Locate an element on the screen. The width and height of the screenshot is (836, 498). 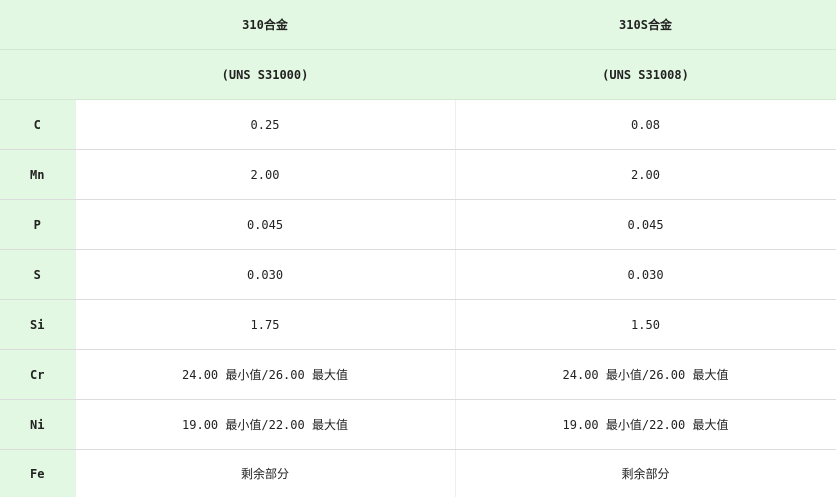
element-label: Cr is located at coordinates (38, 374).